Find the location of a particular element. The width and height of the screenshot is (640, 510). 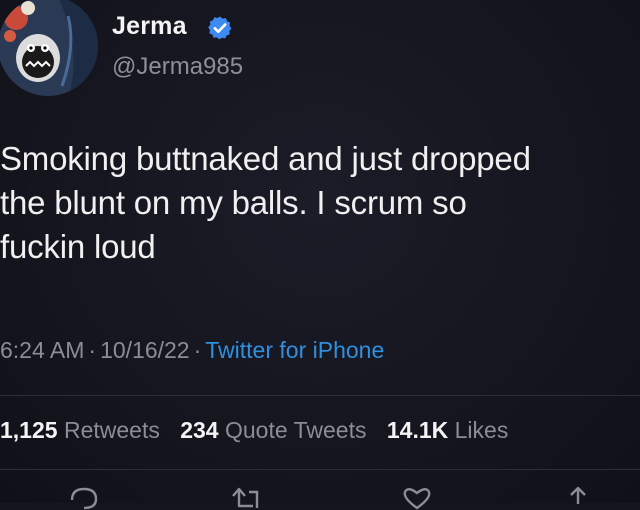

verified-badge-icon is located at coordinates (220, 28).